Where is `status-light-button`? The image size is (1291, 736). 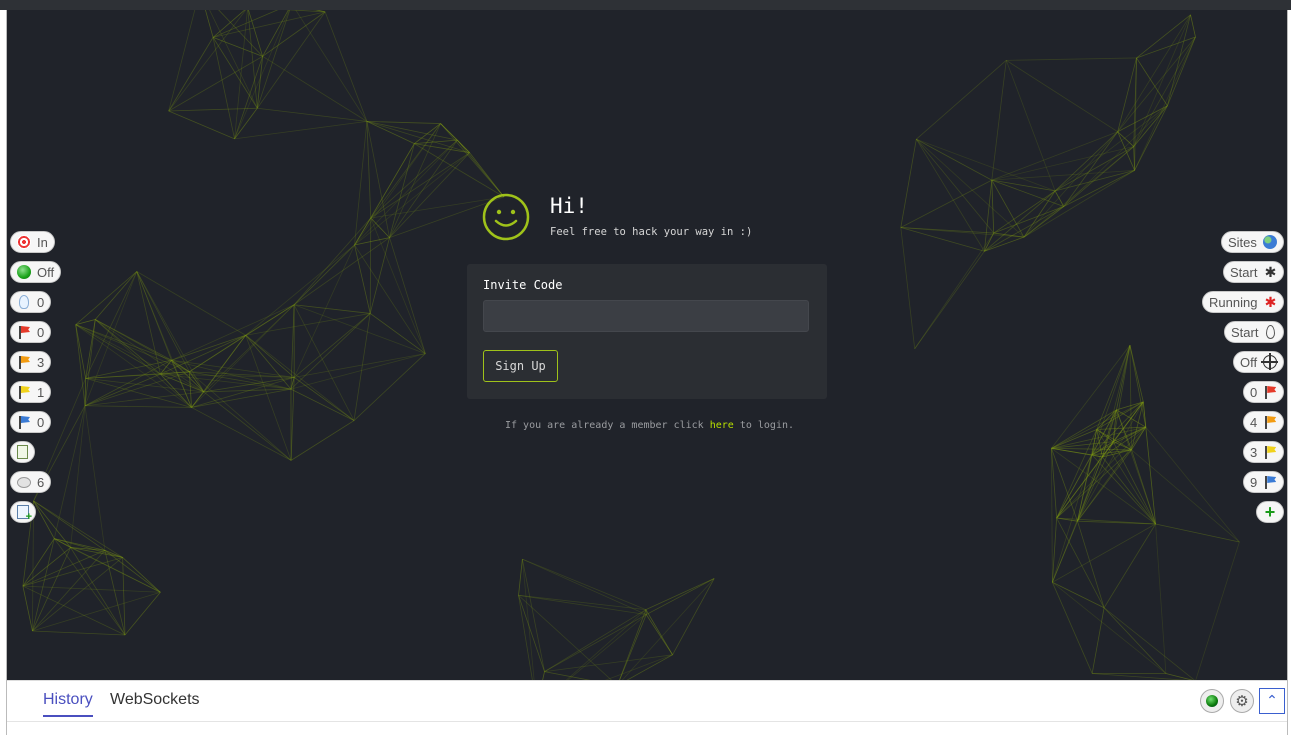 status-light-button is located at coordinates (1212, 701).